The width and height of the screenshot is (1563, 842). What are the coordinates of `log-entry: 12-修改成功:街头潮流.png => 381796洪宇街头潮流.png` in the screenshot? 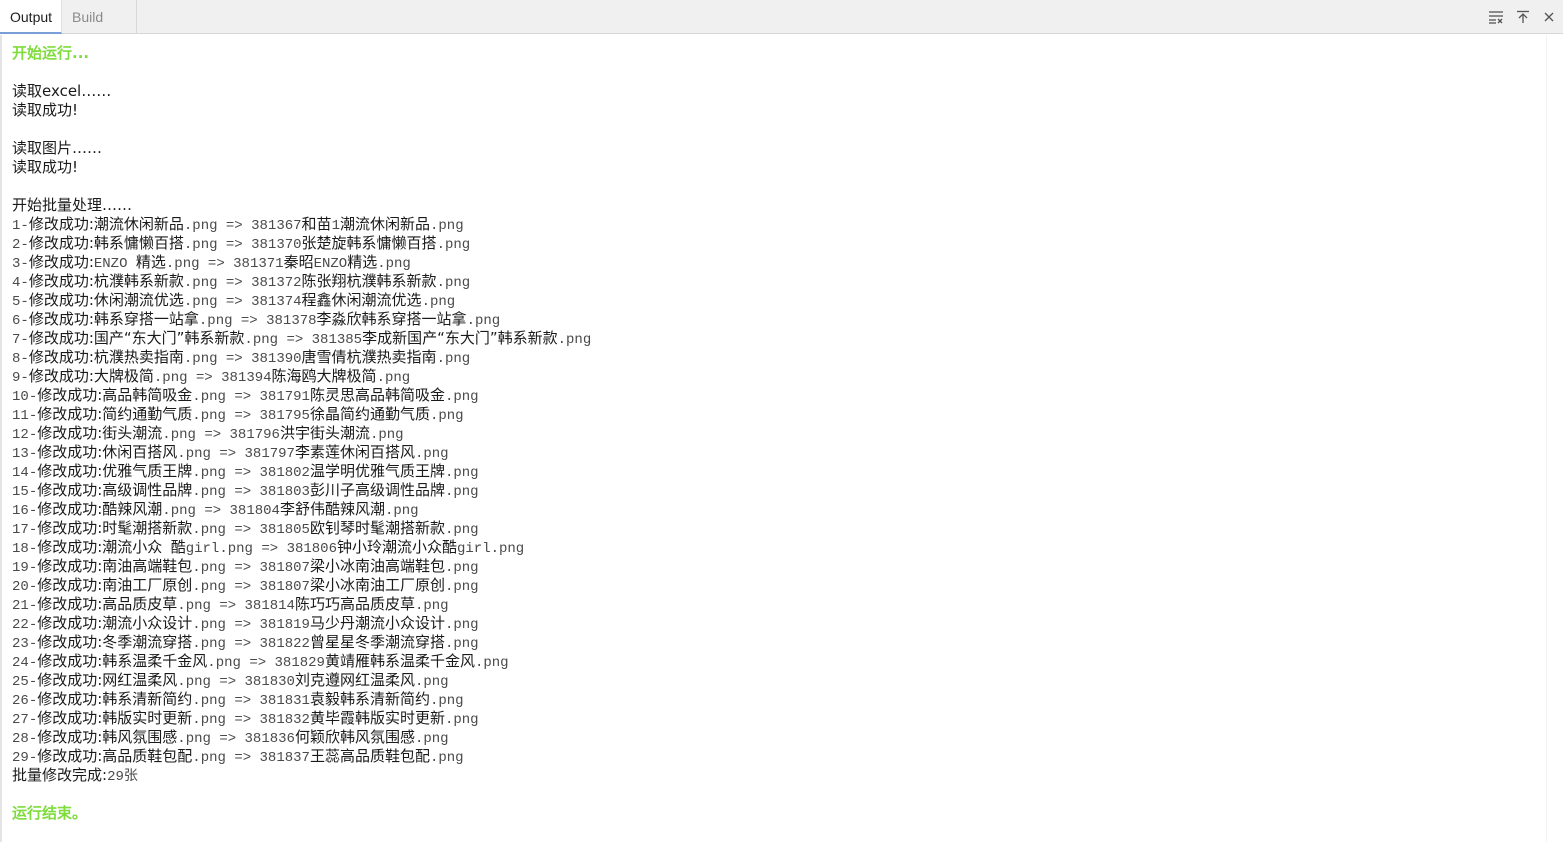 It's located at (301, 433).